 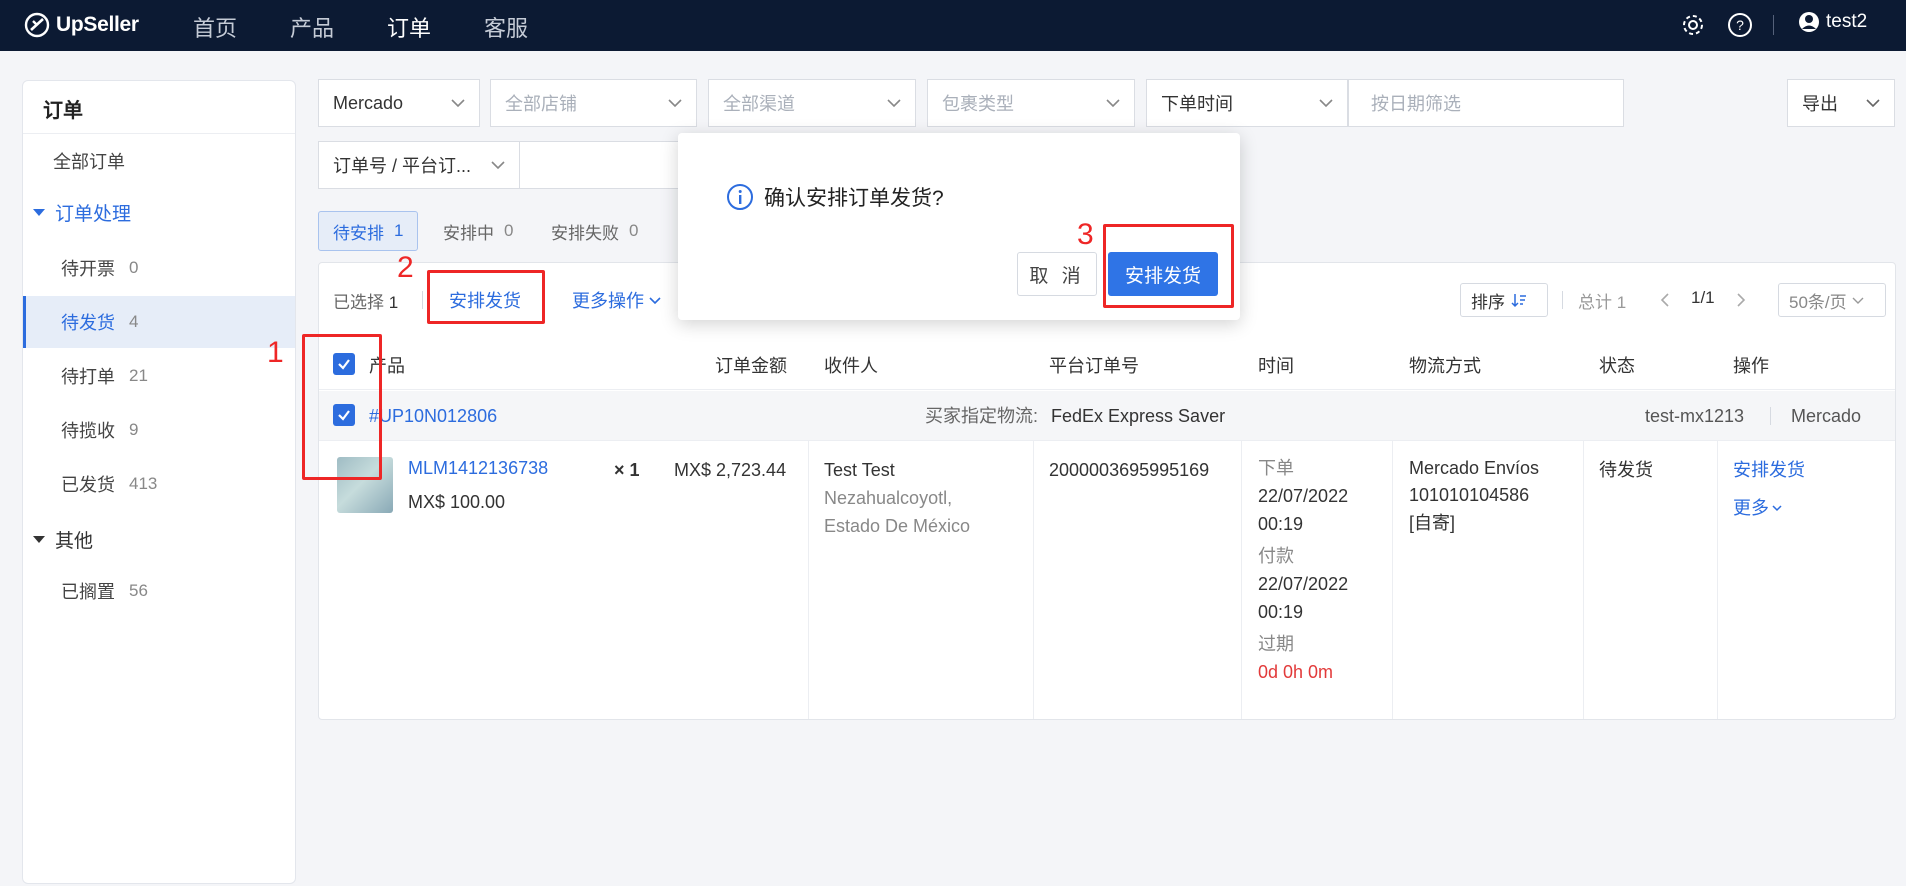 What do you see at coordinates (63, 111) in the screenshot?
I see `sidebar-title: 订单` at bounding box center [63, 111].